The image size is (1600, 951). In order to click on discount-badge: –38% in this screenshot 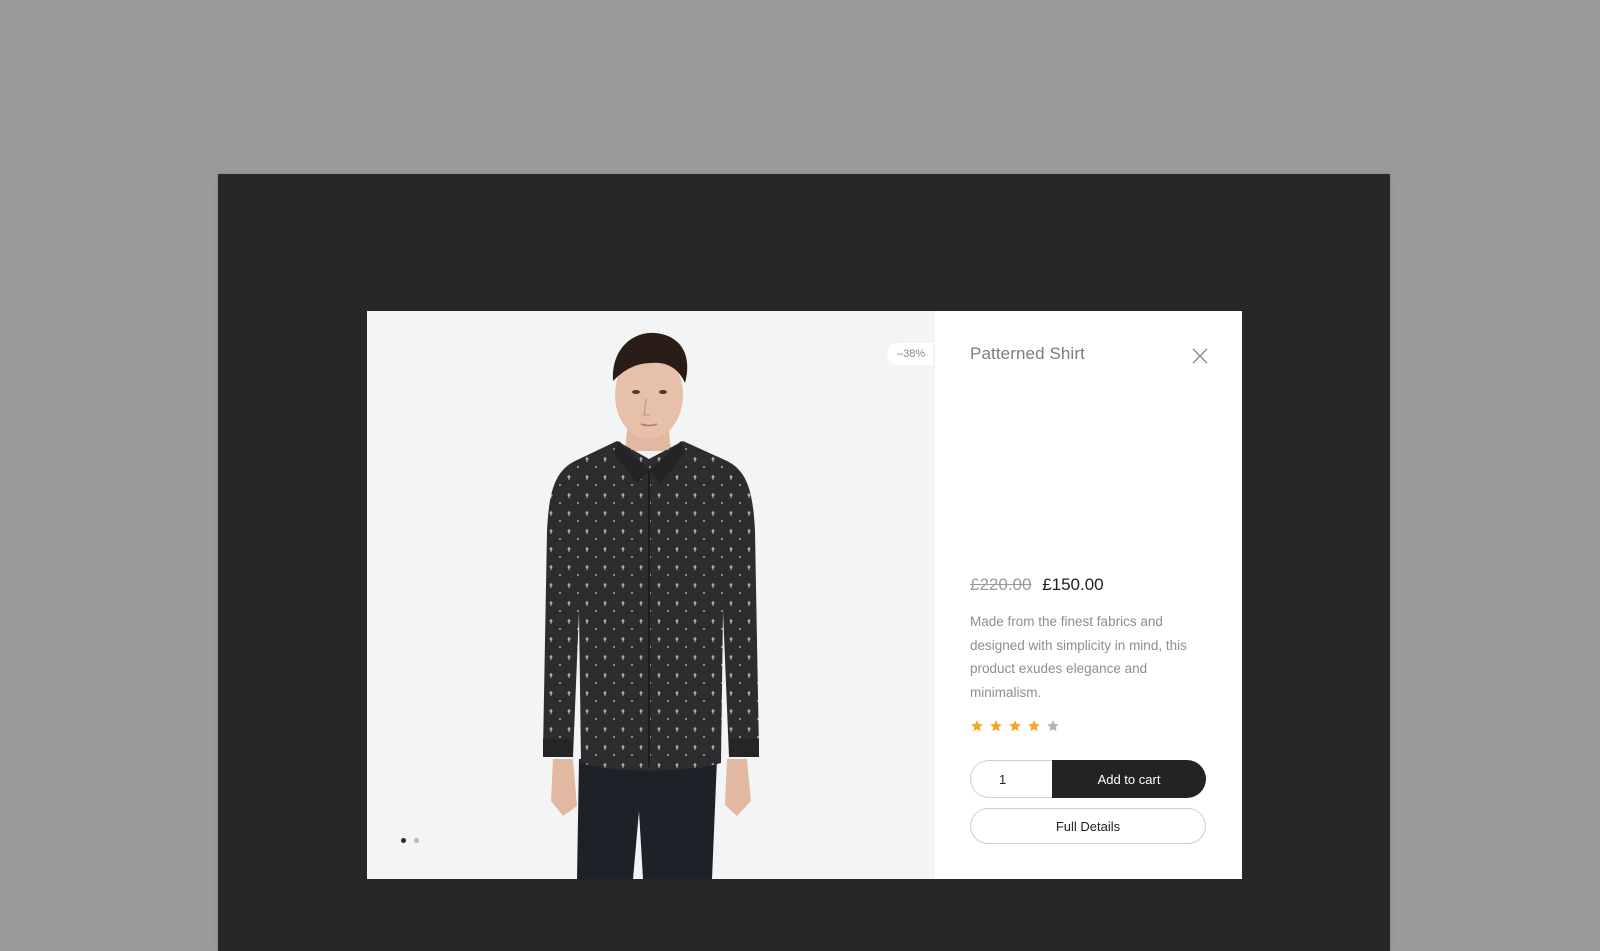, I will do `click(910, 354)`.